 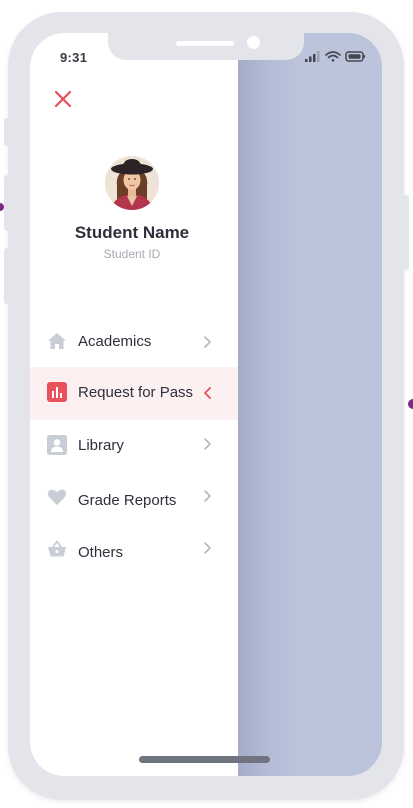 I want to click on menu-item-others: Others, so click(x=134, y=550).